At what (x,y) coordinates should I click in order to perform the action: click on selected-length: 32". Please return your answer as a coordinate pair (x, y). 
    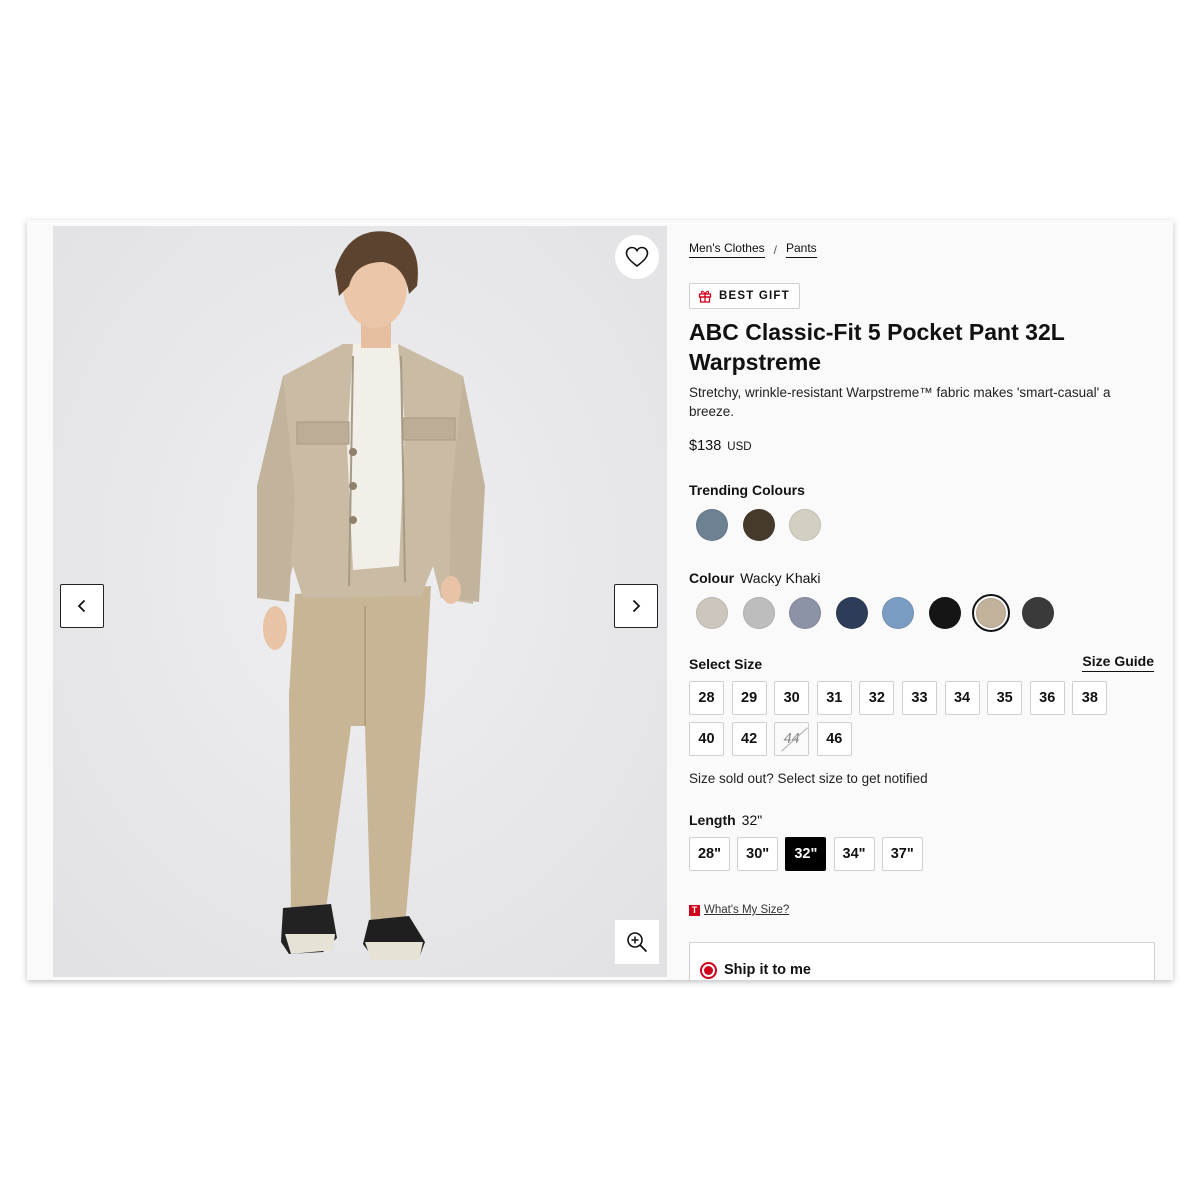
    Looking at the image, I should click on (752, 820).